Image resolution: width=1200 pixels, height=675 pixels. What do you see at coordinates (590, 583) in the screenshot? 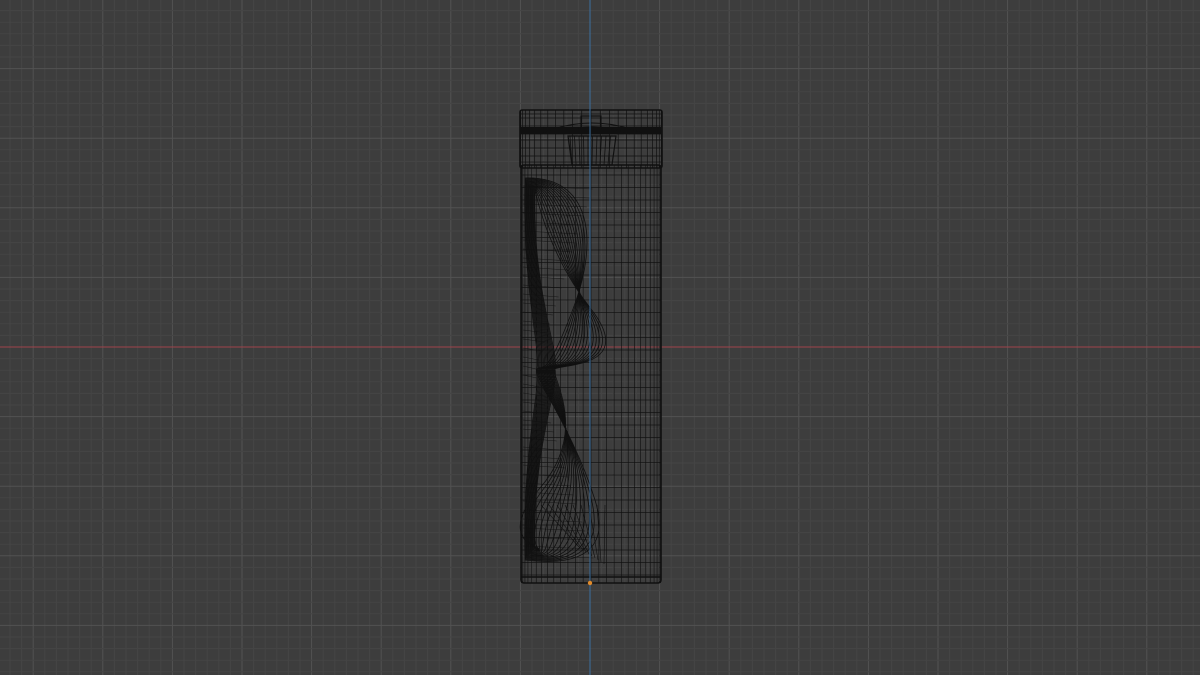
I see `object-origin-point` at bounding box center [590, 583].